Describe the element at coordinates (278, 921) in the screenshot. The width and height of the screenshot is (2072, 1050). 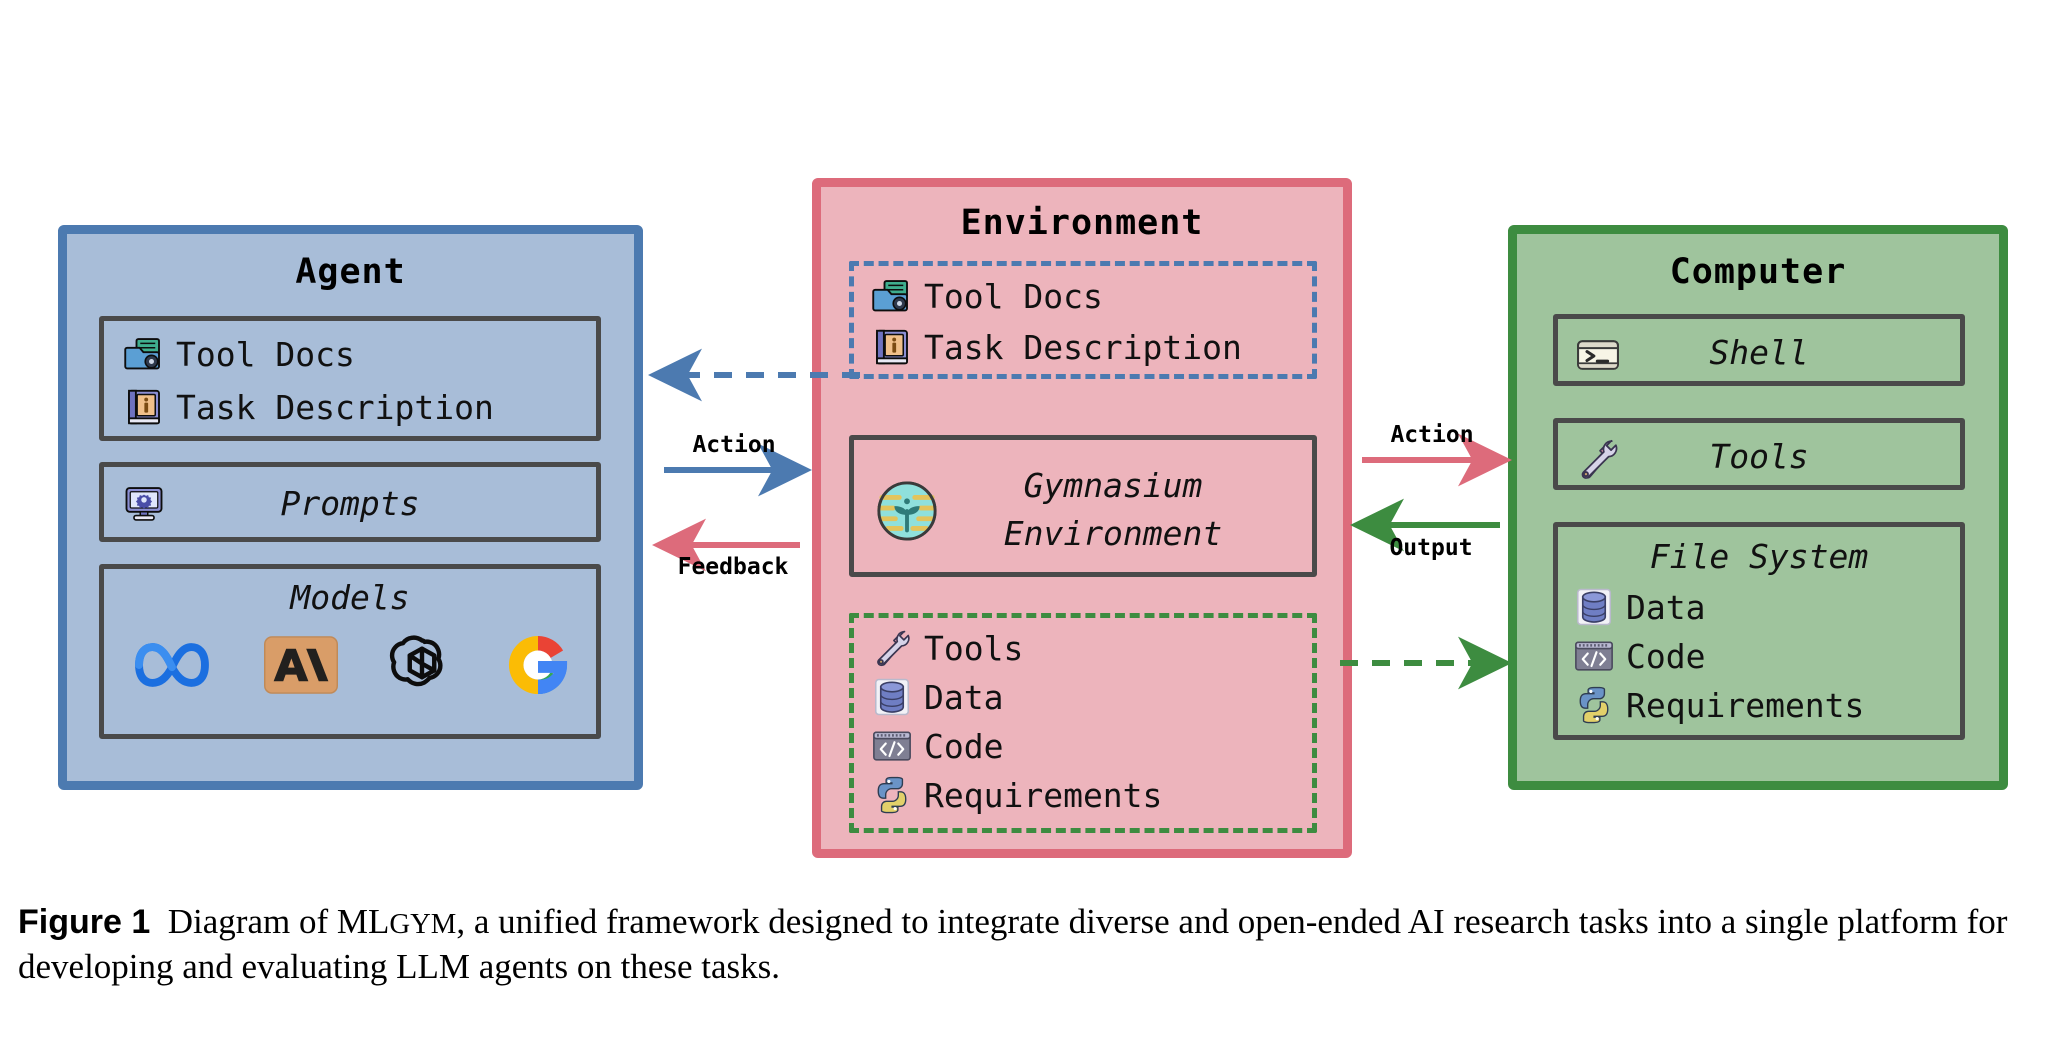
I see `figure-caption-part1: Diagram of ML` at that location.